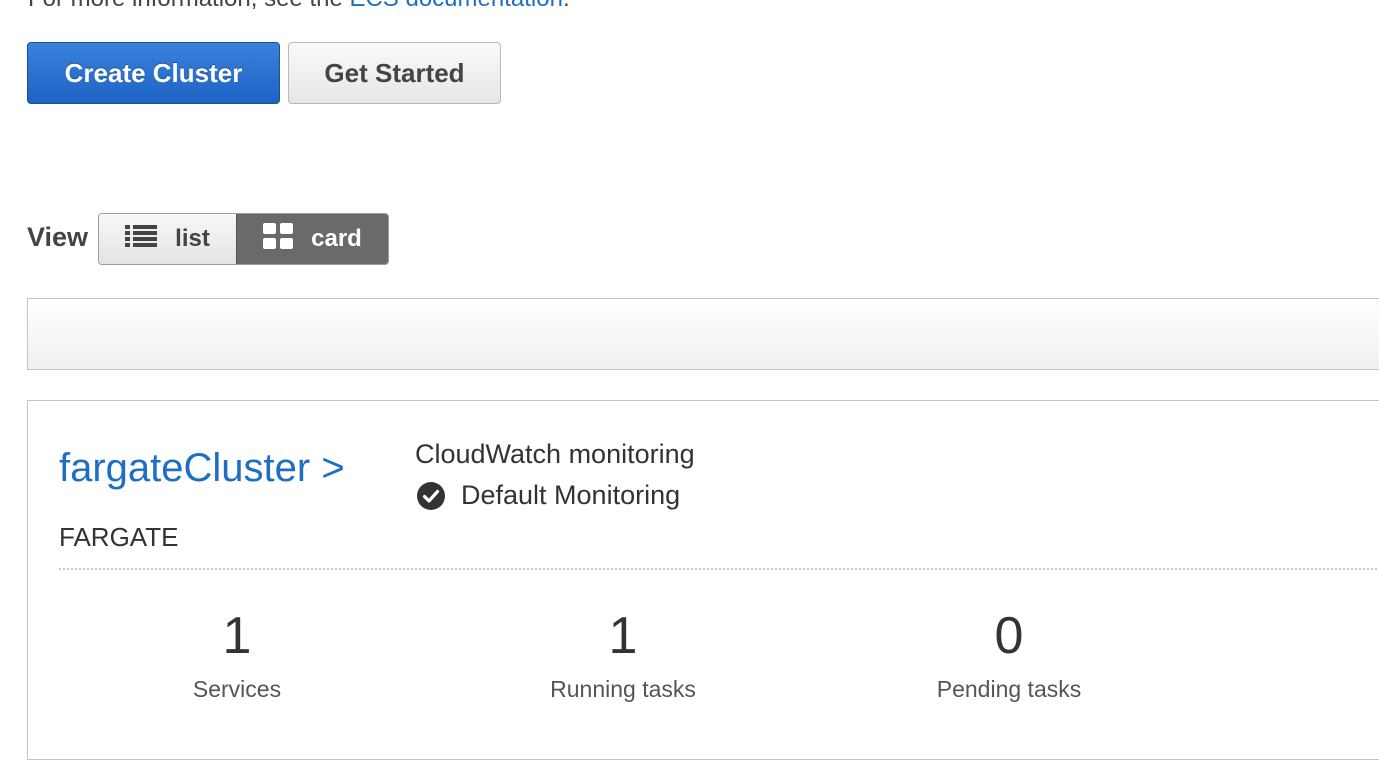  Describe the element at coordinates (237, 689) in the screenshot. I see `stat-label: Services` at that location.